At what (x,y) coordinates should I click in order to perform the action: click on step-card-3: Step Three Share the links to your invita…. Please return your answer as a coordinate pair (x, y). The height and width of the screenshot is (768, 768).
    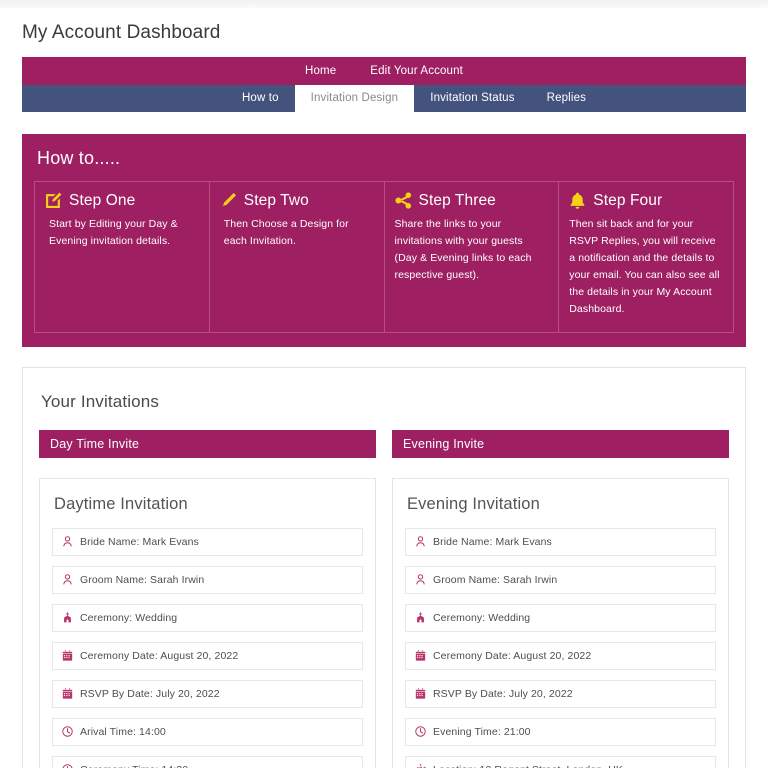
    Looking at the image, I should click on (472, 256).